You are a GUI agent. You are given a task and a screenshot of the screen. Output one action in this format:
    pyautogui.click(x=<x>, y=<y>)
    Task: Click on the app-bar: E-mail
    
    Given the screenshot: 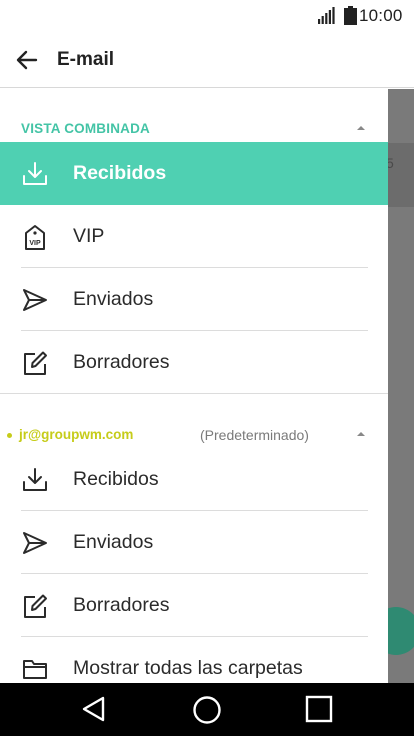 What is the action you would take?
    pyautogui.click(x=207, y=60)
    